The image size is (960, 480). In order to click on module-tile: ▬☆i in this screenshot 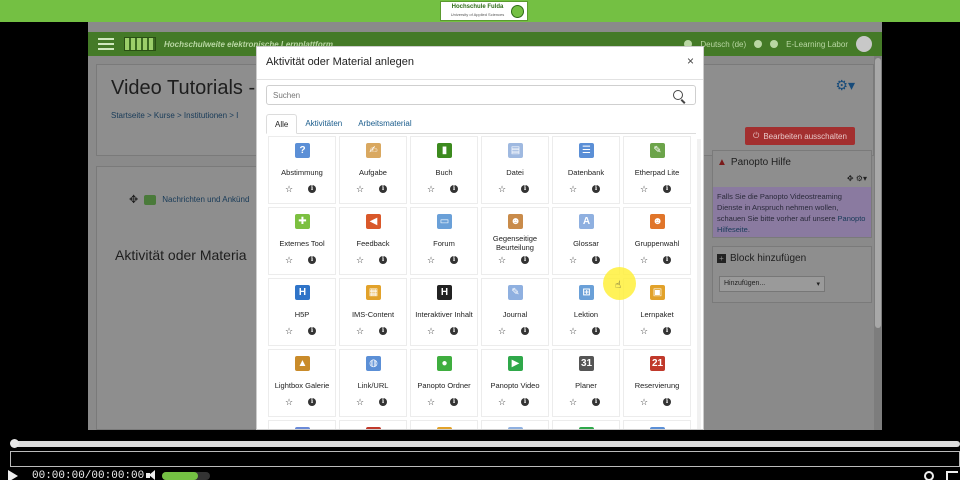, I will do `click(657, 425)`.